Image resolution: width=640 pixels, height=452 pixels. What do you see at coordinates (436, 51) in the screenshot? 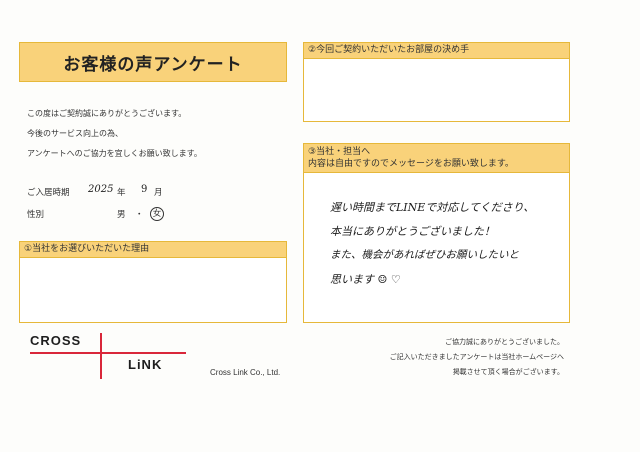
I see `section2-heading: ②今回ご契約いただいたお部屋の決め手` at bounding box center [436, 51].